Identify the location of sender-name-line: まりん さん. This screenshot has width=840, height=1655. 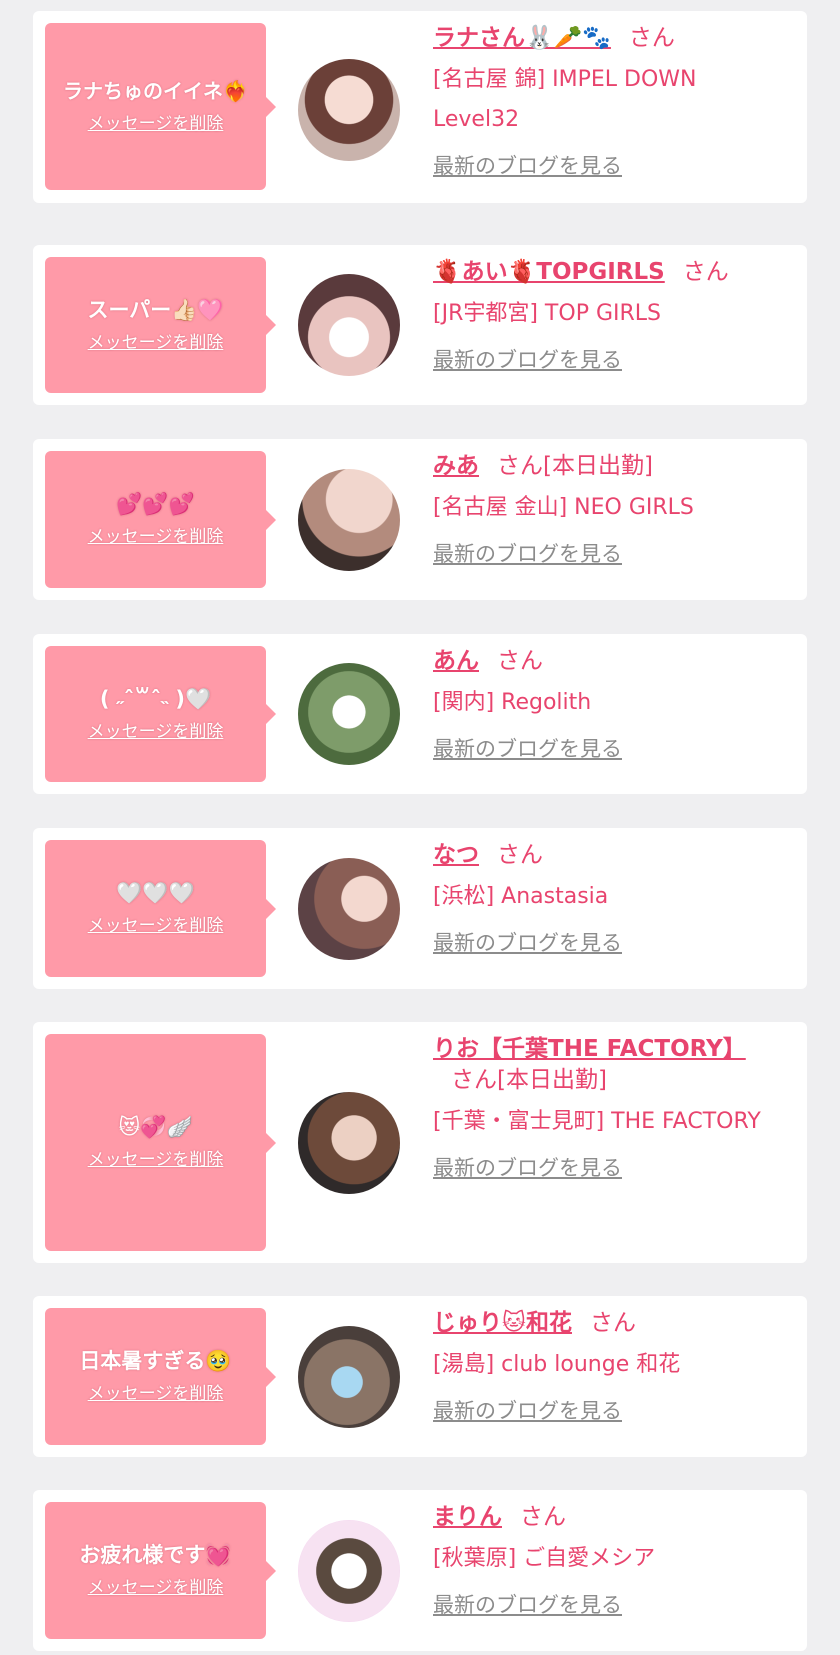
(608, 1517).